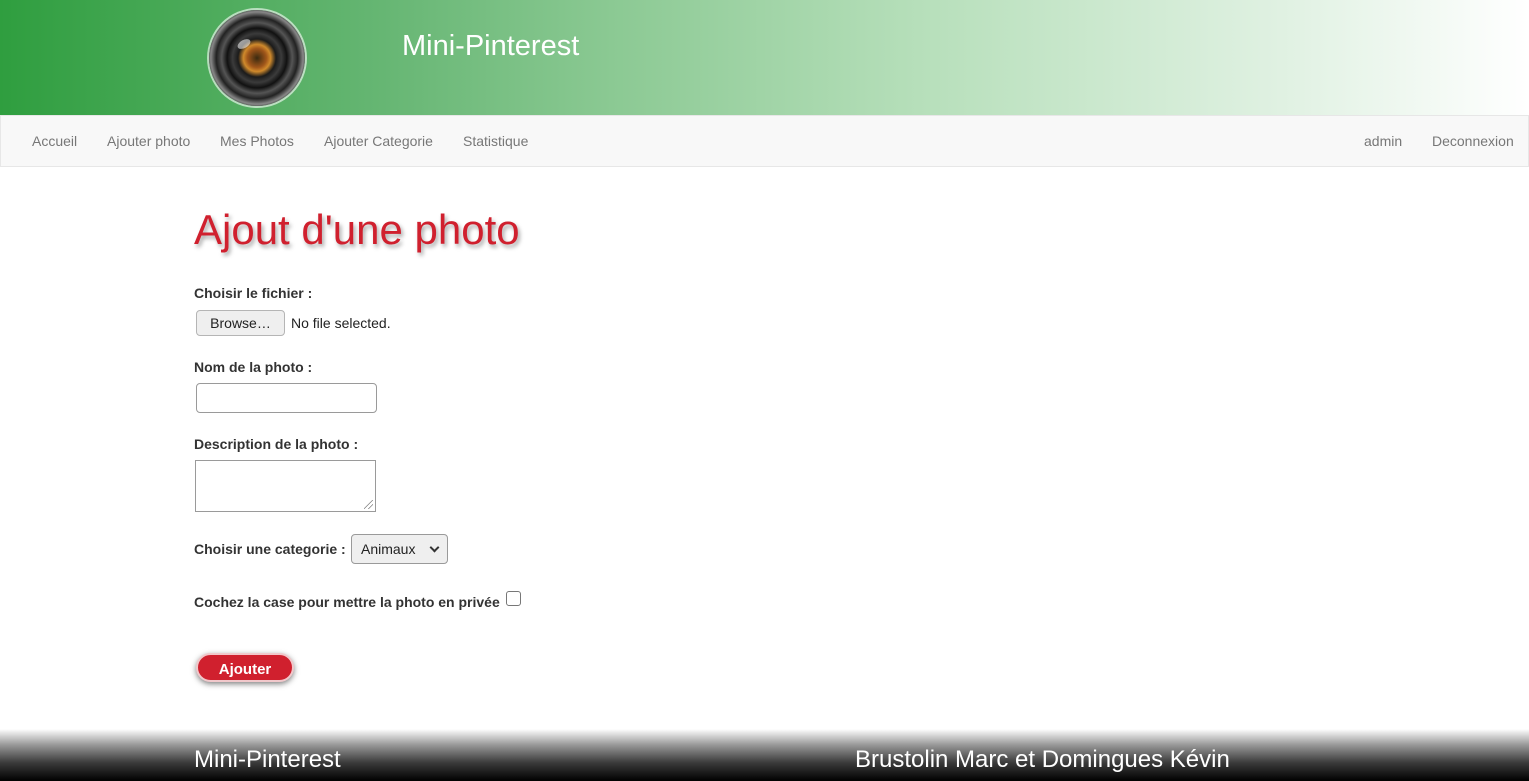 The image size is (1529, 781). What do you see at coordinates (253, 367) in the screenshot?
I see `photo-name-label: Nom de la photo :` at bounding box center [253, 367].